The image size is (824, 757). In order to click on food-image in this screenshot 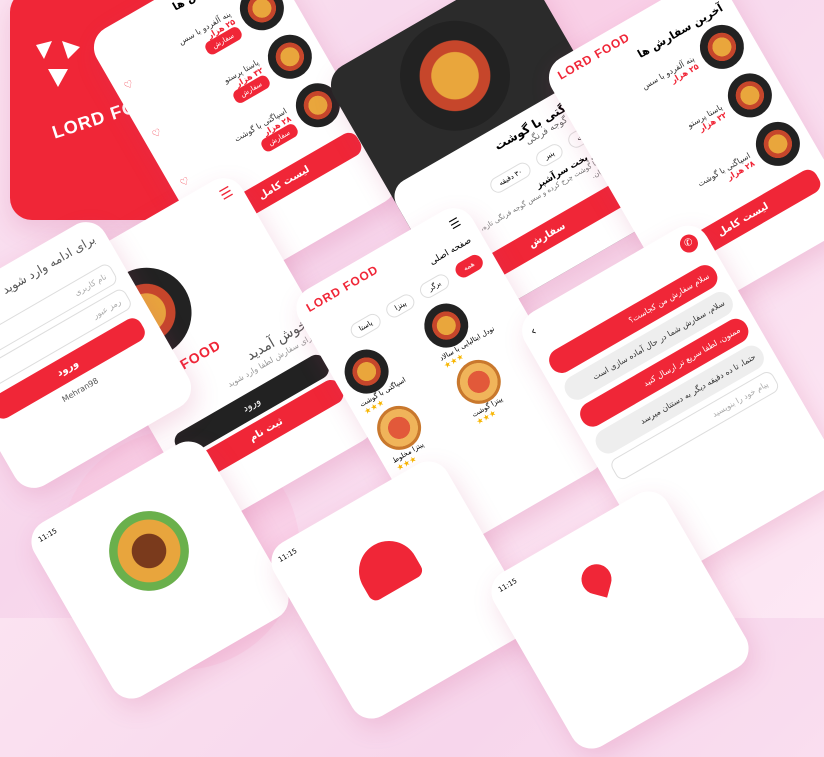, I will do `click(777, 143)`.